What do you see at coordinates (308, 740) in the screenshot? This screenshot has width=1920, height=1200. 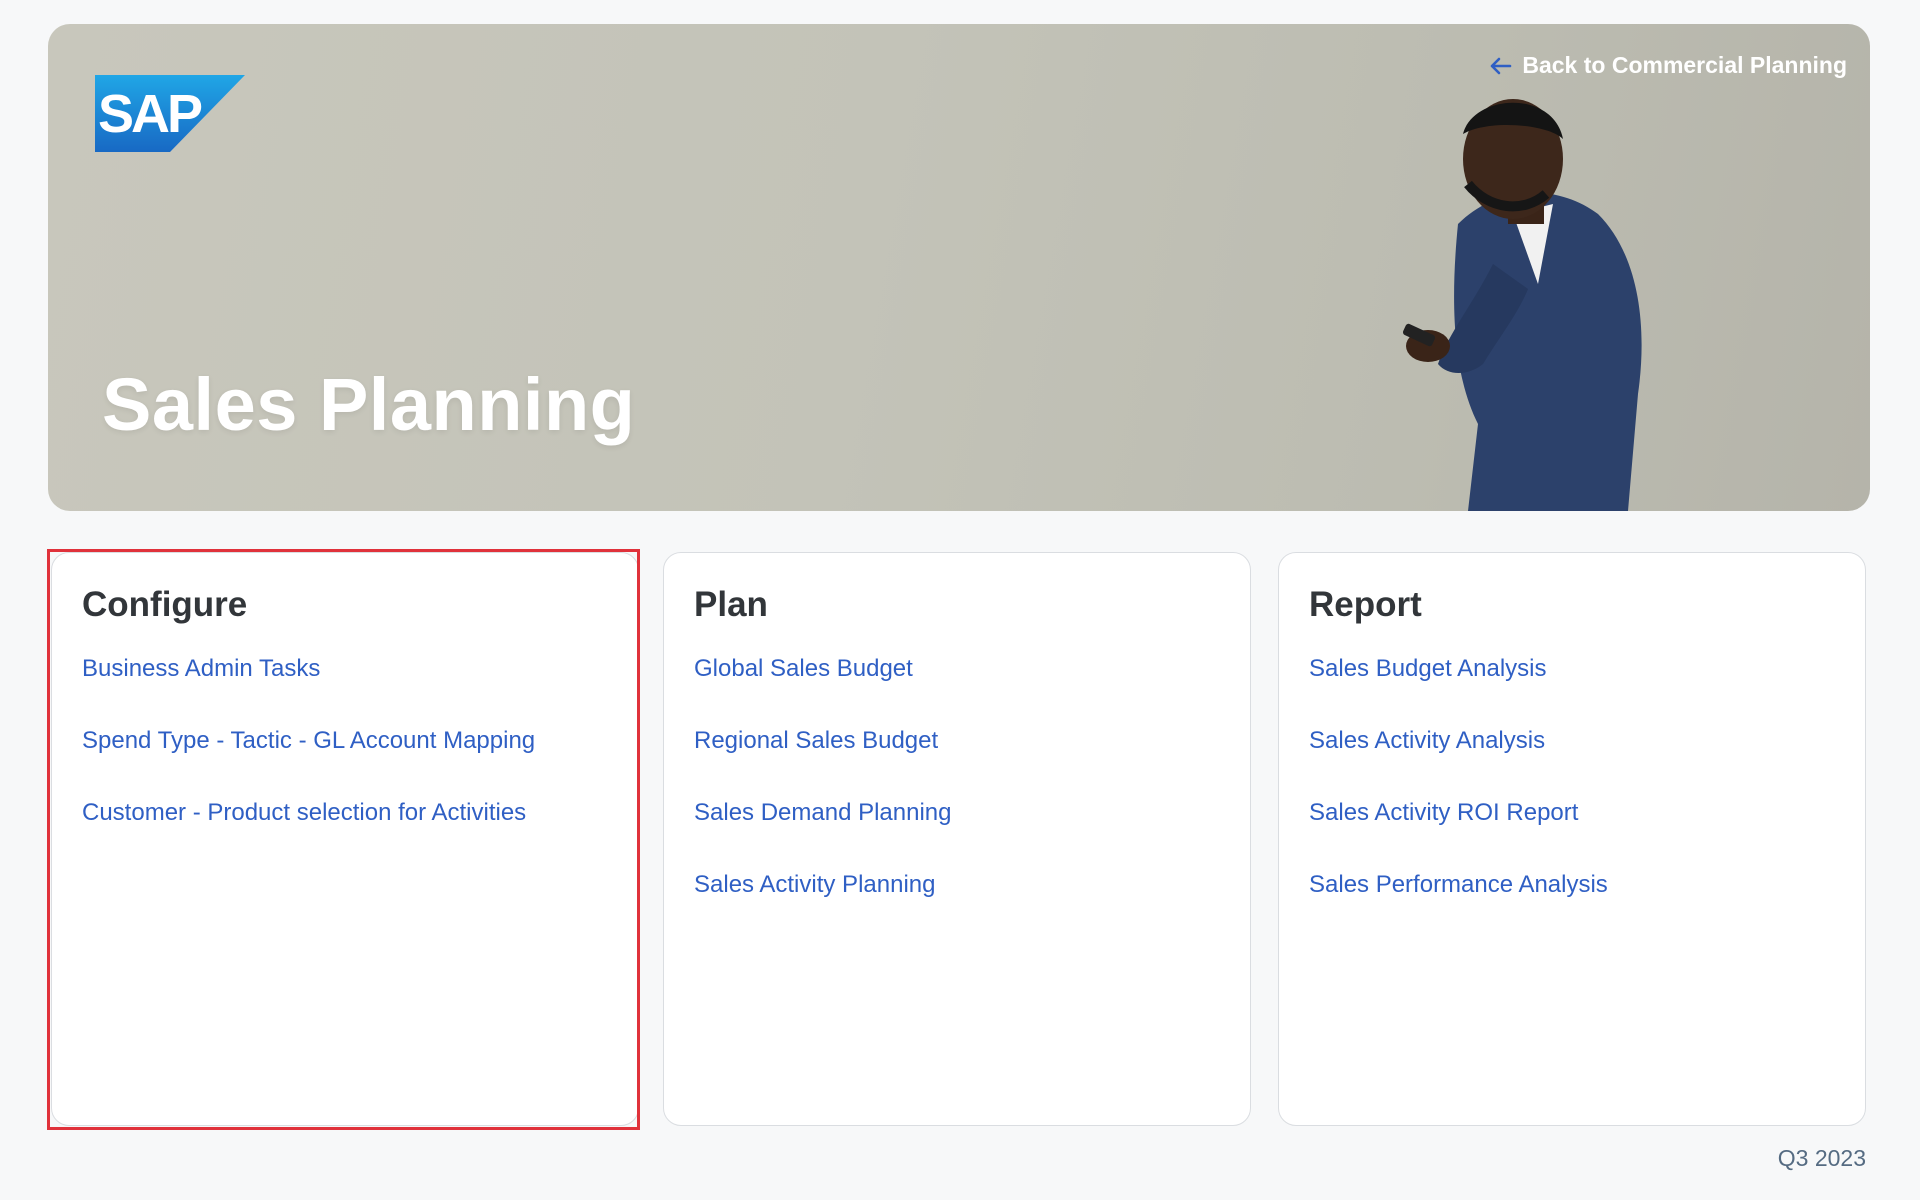 I see `link-spend-type-mapping: Spend Type - Tactic - GL Account Mapping` at bounding box center [308, 740].